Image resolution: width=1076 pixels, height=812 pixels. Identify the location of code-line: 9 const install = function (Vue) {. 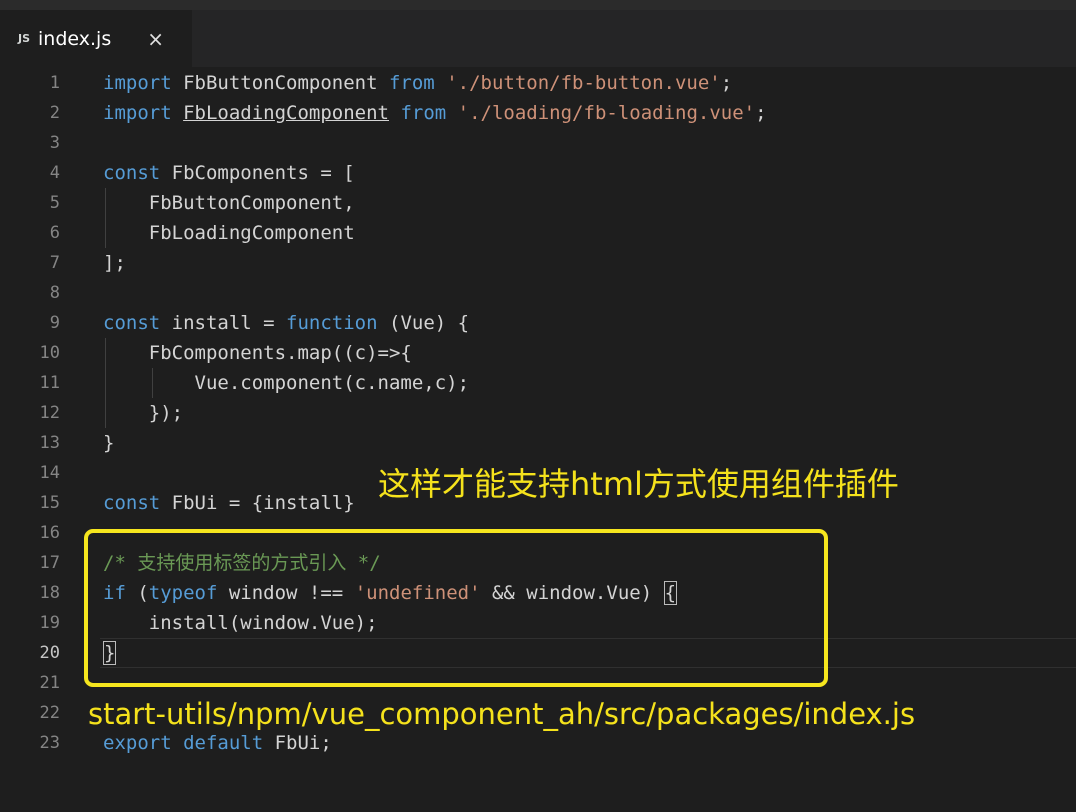
(538, 323).